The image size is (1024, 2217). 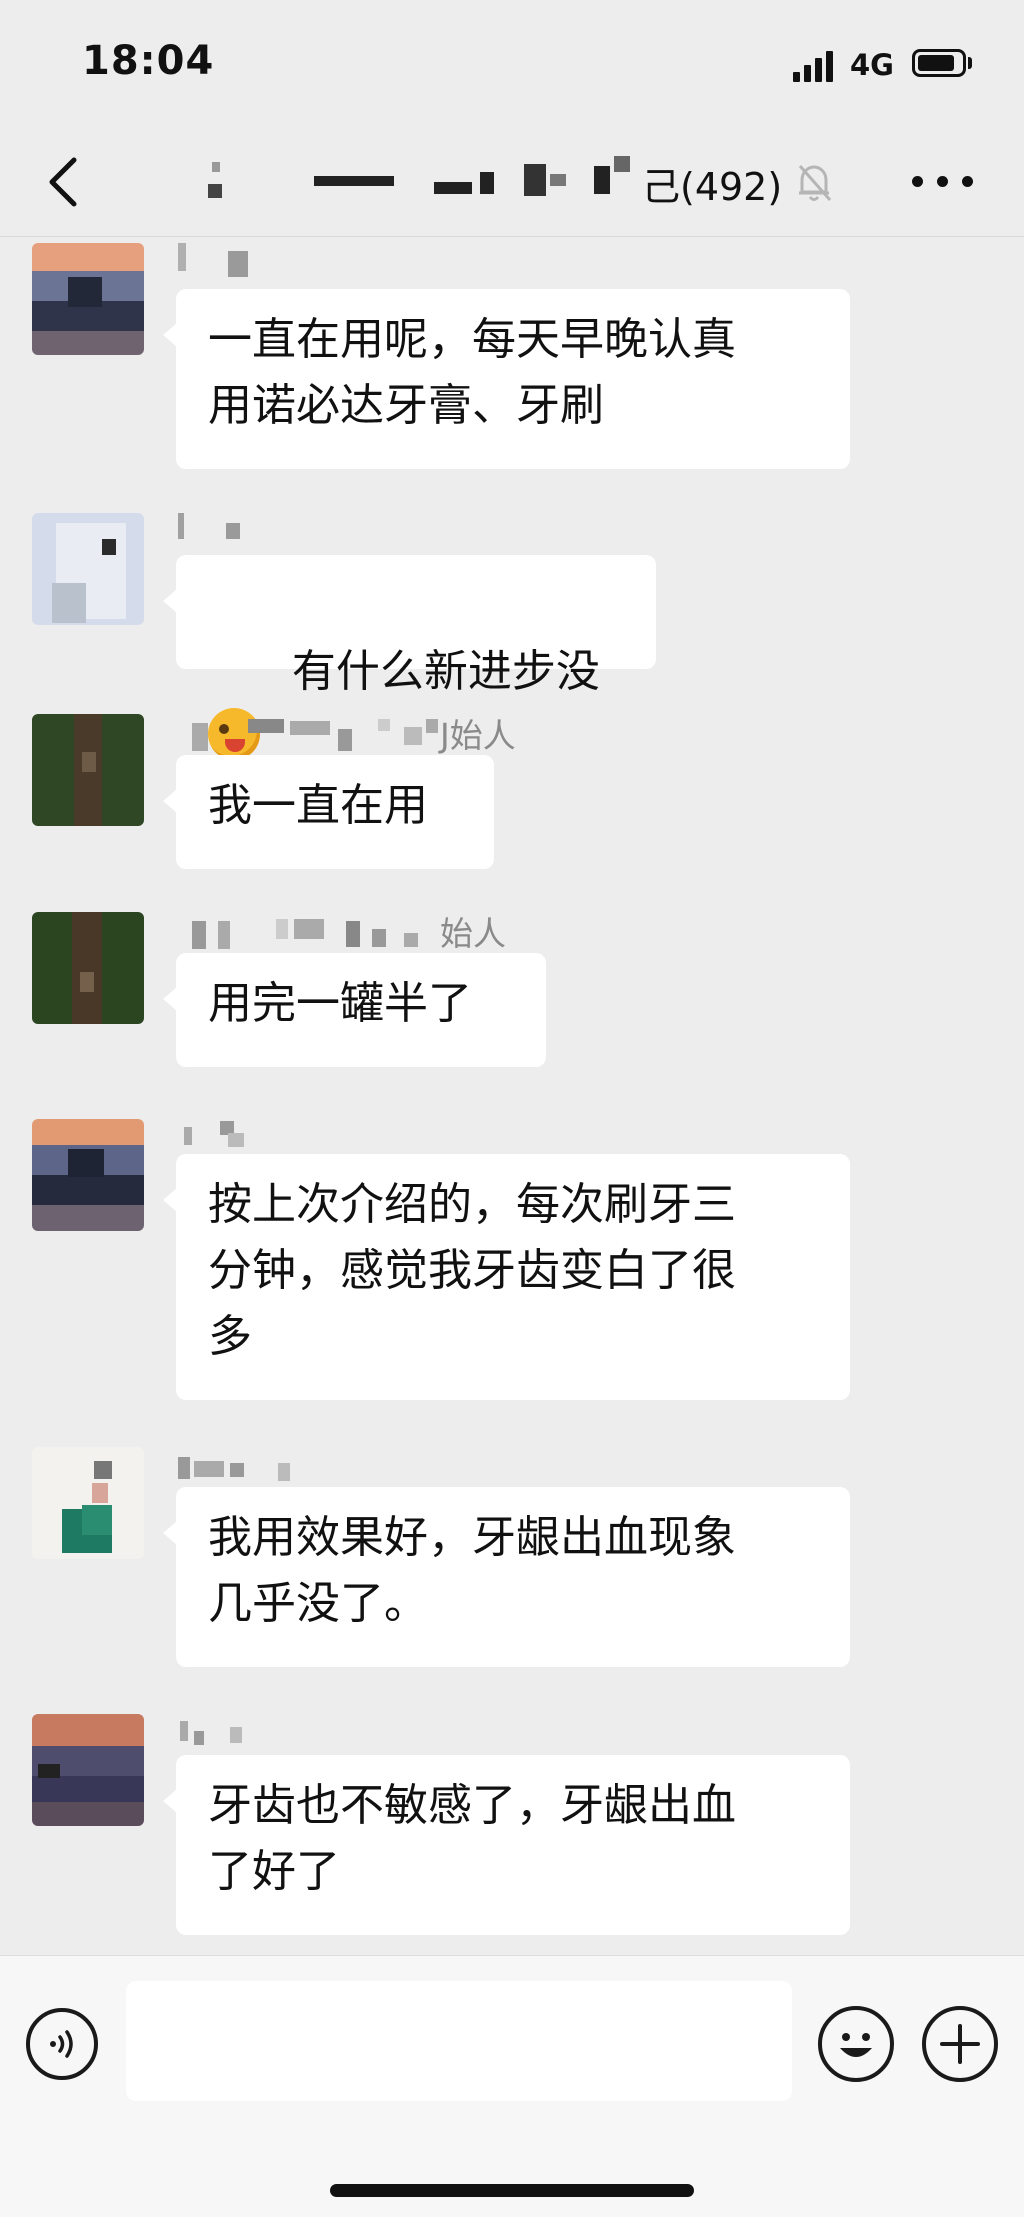 What do you see at coordinates (970, 63) in the screenshot?
I see `battery-tip` at bounding box center [970, 63].